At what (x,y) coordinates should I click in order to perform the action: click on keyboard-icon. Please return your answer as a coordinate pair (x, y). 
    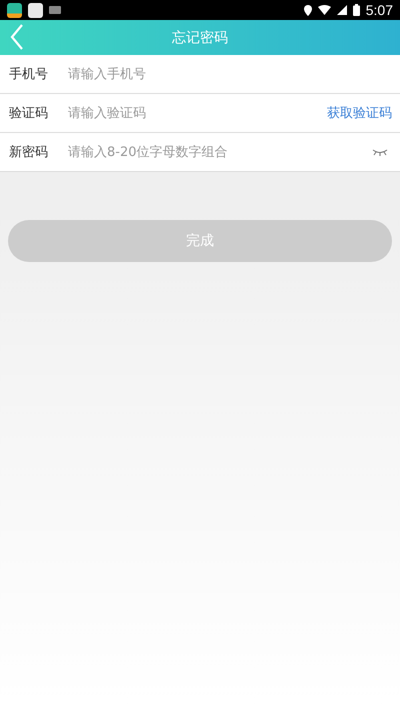
    Looking at the image, I should click on (55, 10).